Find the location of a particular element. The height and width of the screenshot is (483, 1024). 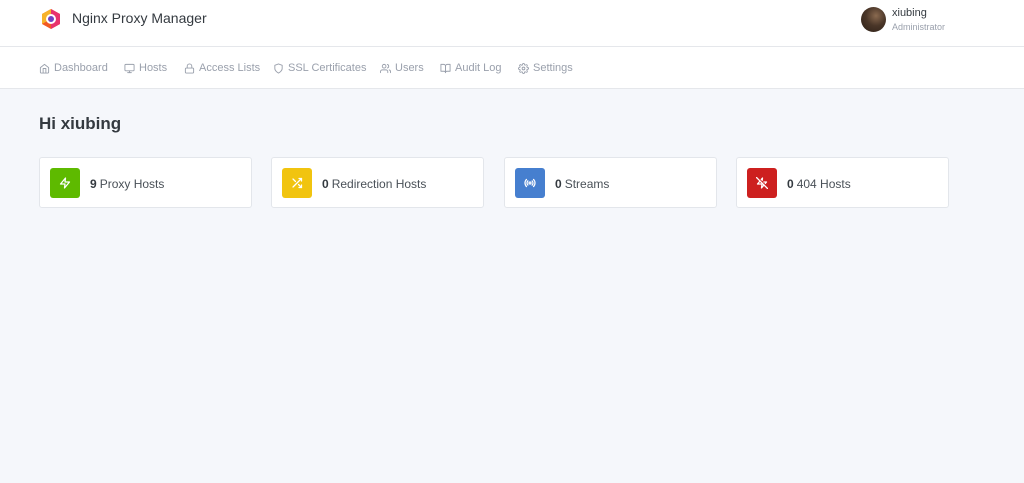

redirection-hosts-card: 0 Redirection Hosts is located at coordinates (377, 182).